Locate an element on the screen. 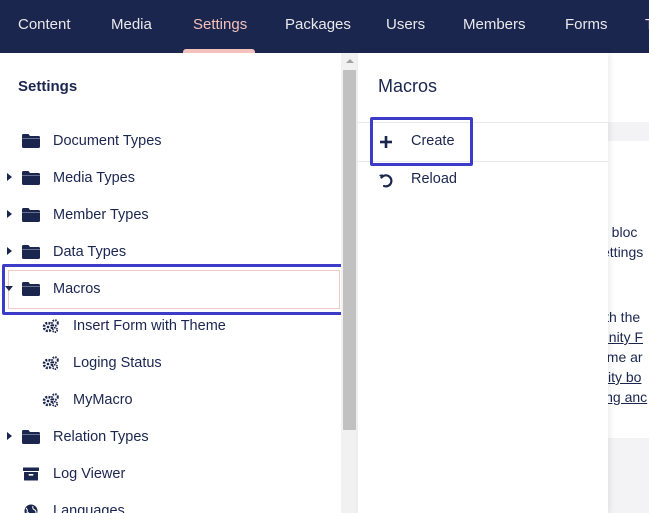 The image size is (649, 513). tree-item-label: Insert Form with Theme is located at coordinates (149, 326).